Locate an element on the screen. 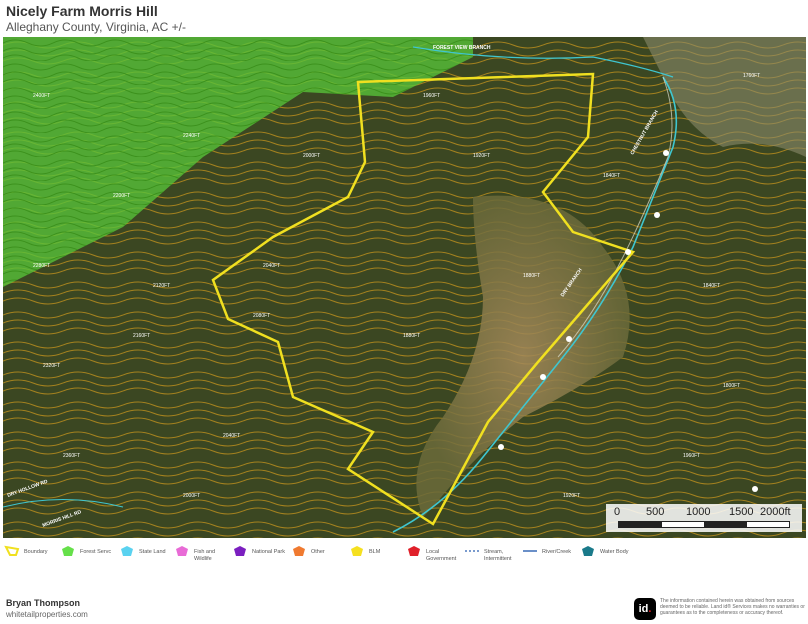 This screenshot has width=808, height=624. contour-label: 2120FT is located at coordinates (161, 286).